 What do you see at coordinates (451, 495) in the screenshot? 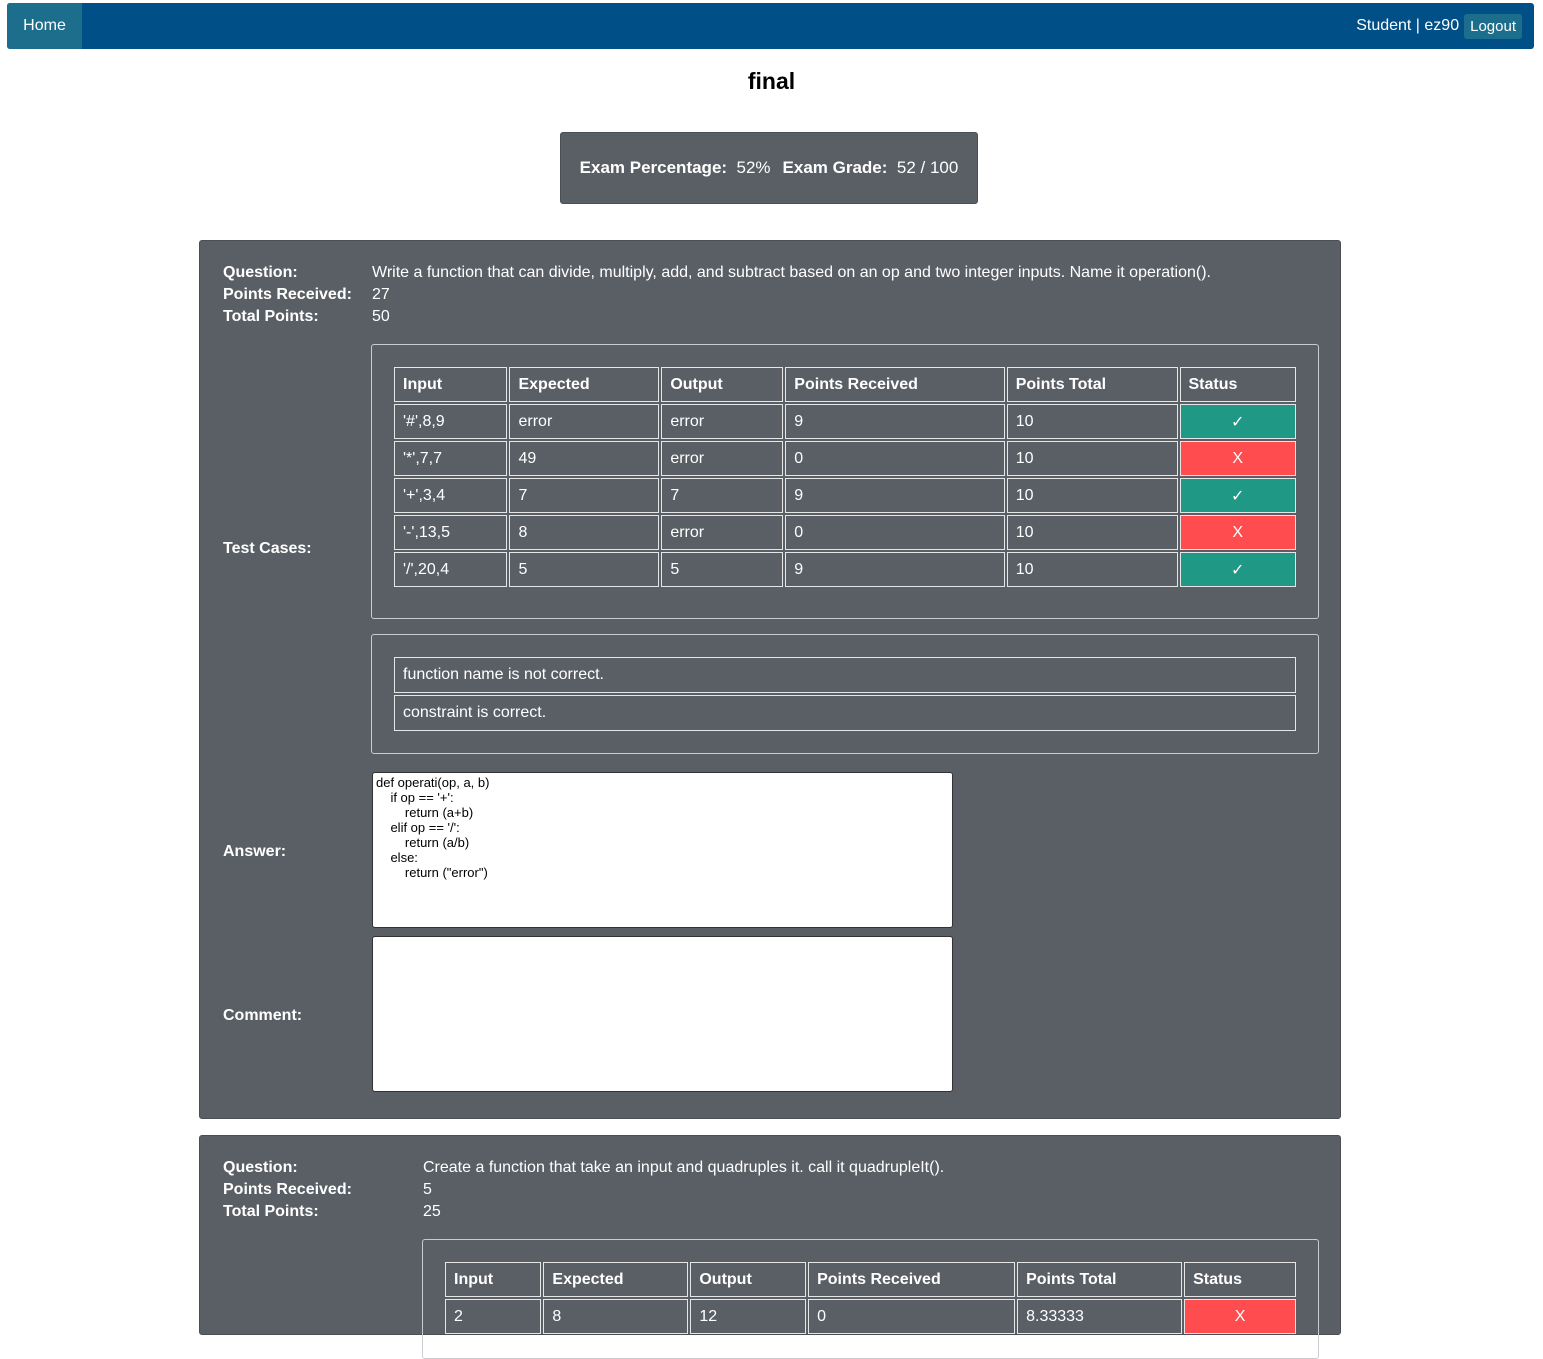
I see `table-cell: '+',3,4` at bounding box center [451, 495].